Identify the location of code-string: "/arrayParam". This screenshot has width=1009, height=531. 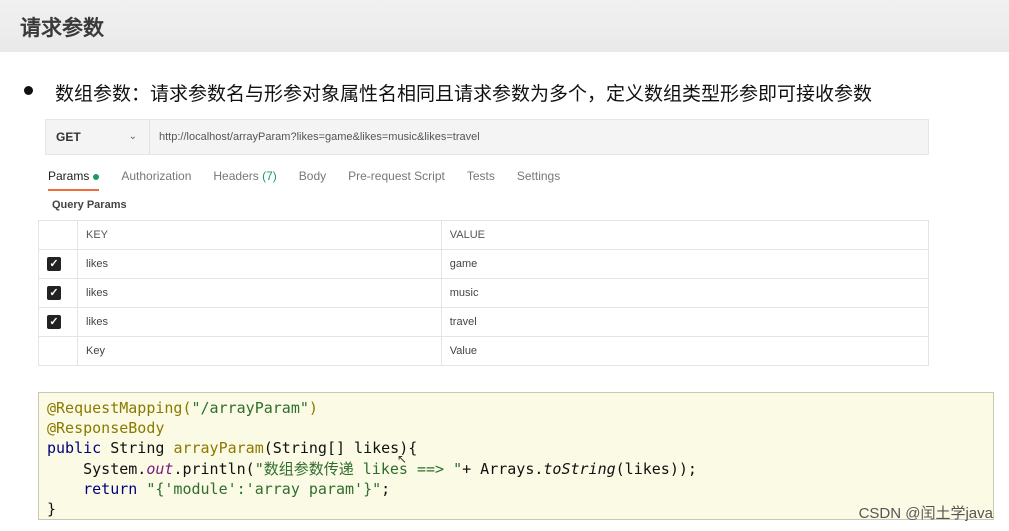
(250, 408).